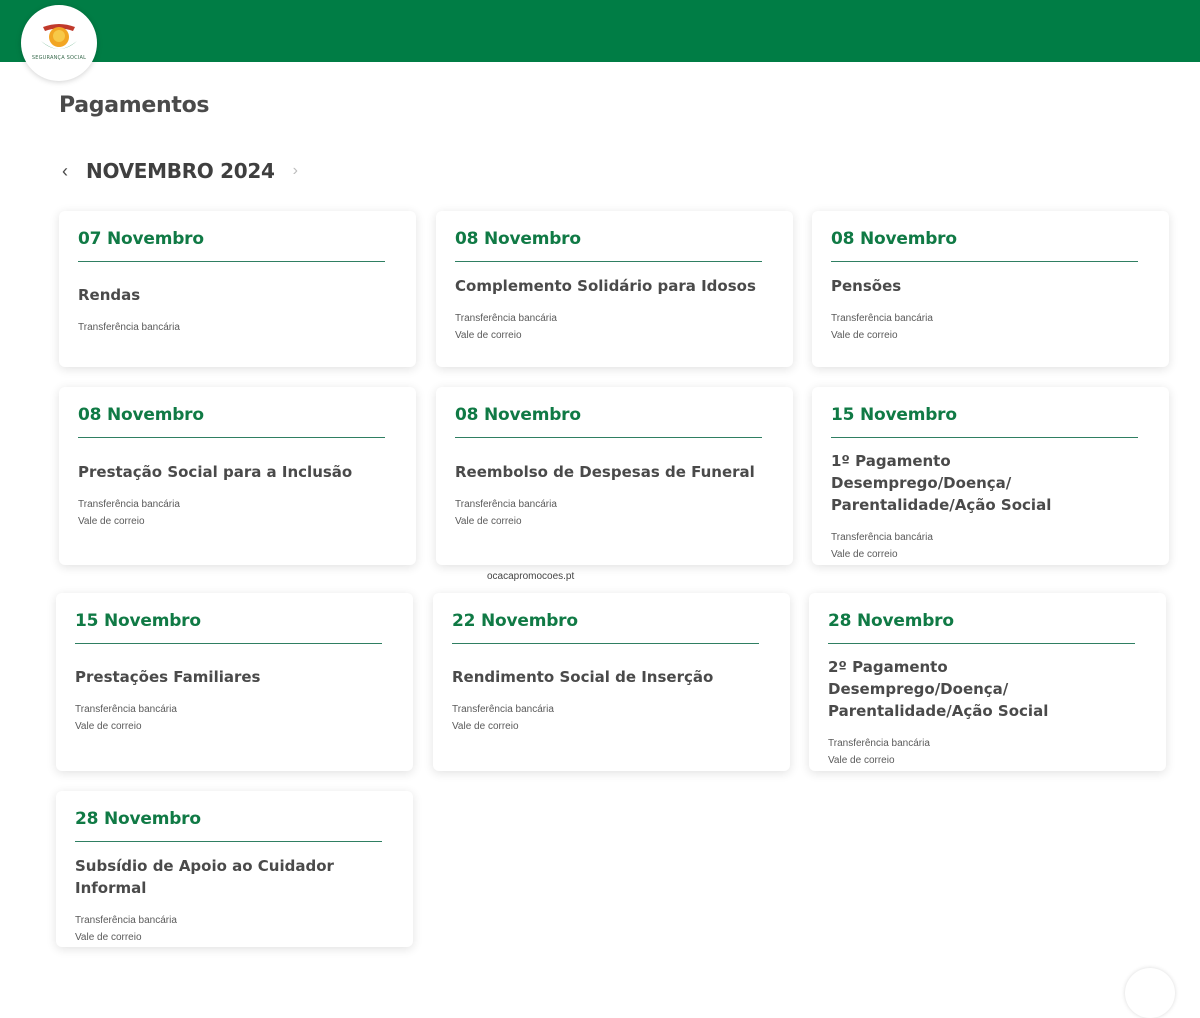  I want to click on payment-date: 22 Novembro, so click(515, 621).